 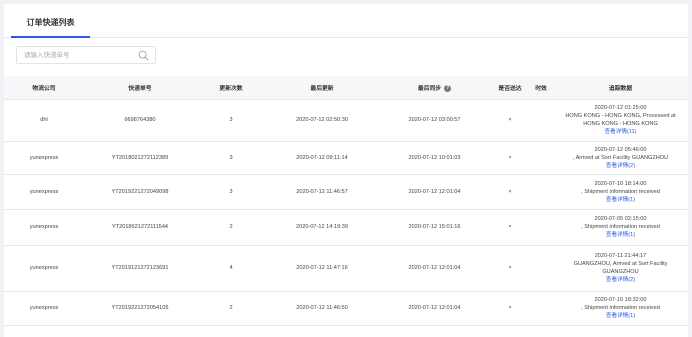 What do you see at coordinates (140, 158) in the screenshot?
I see `cell-tracking-no: YT2018021272112389` at bounding box center [140, 158].